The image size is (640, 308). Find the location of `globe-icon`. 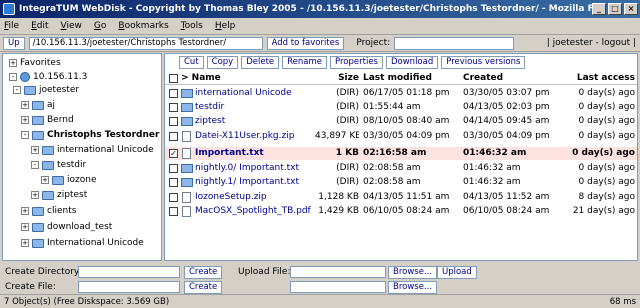

globe-icon is located at coordinates (25, 77).